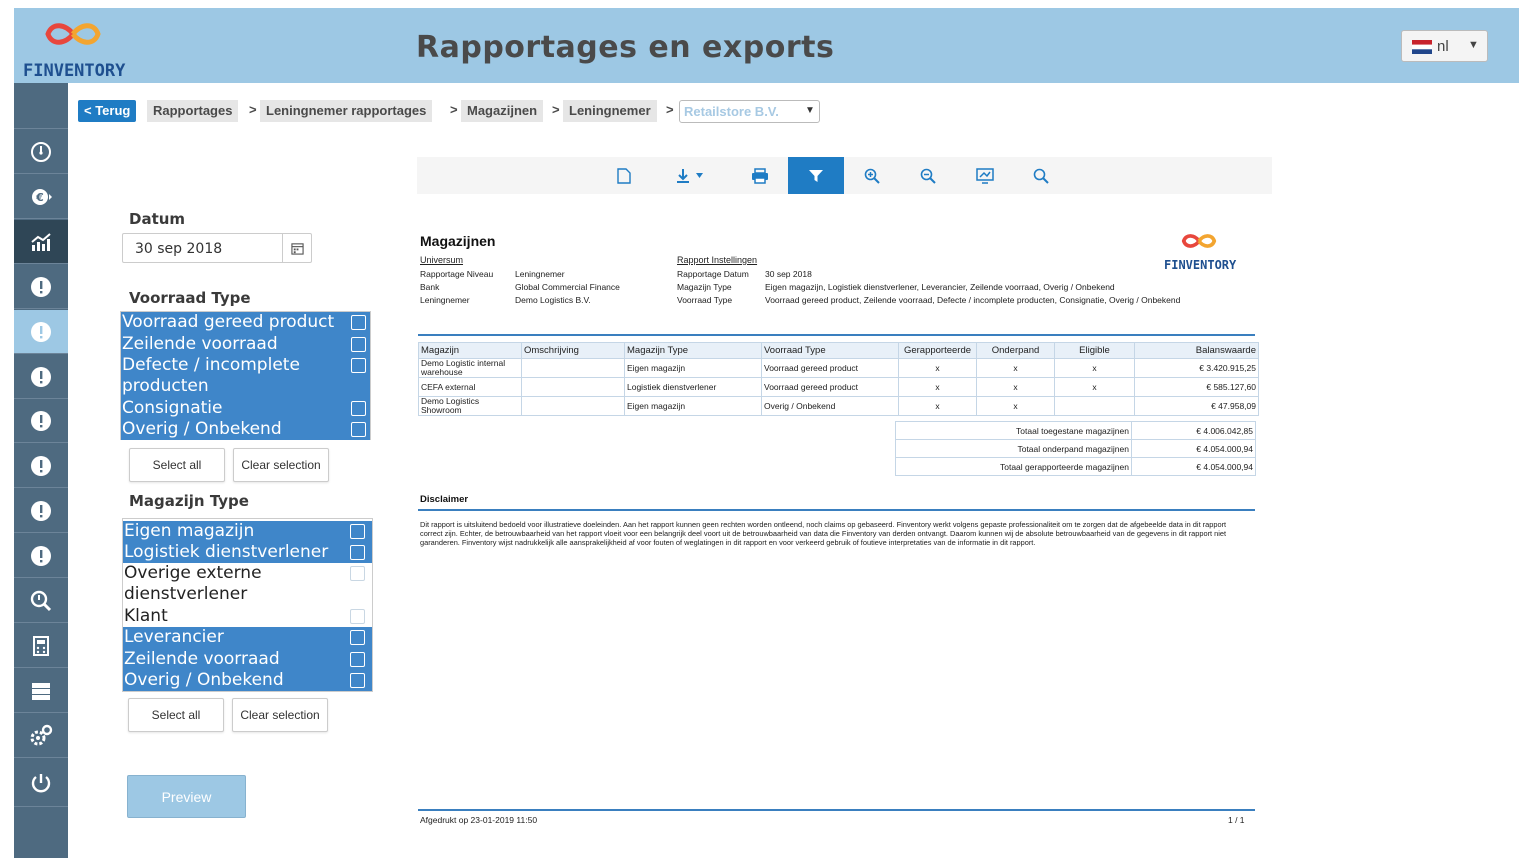 This screenshot has width=1530, height=866. I want to click on date-field: 30 sep 2018, so click(217, 248).